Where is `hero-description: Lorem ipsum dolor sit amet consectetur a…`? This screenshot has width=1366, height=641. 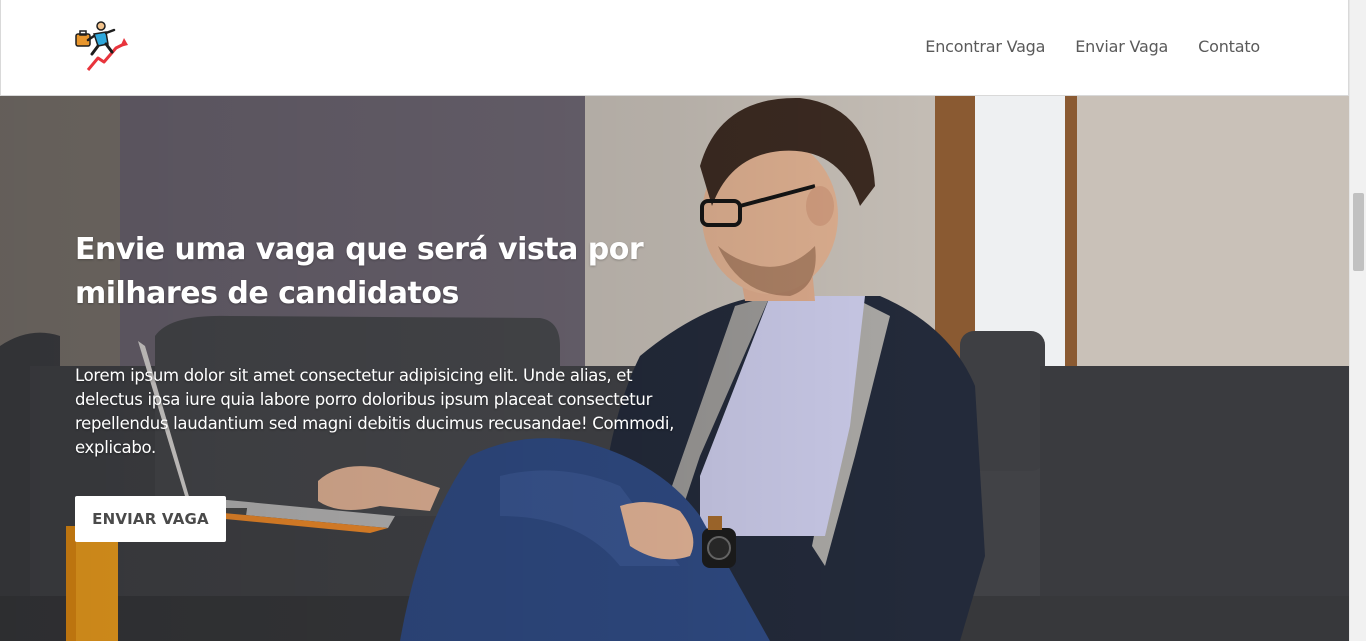
hero-description: Lorem ipsum dolor sit amet consectetur a… is located at coordinates (375, 411).